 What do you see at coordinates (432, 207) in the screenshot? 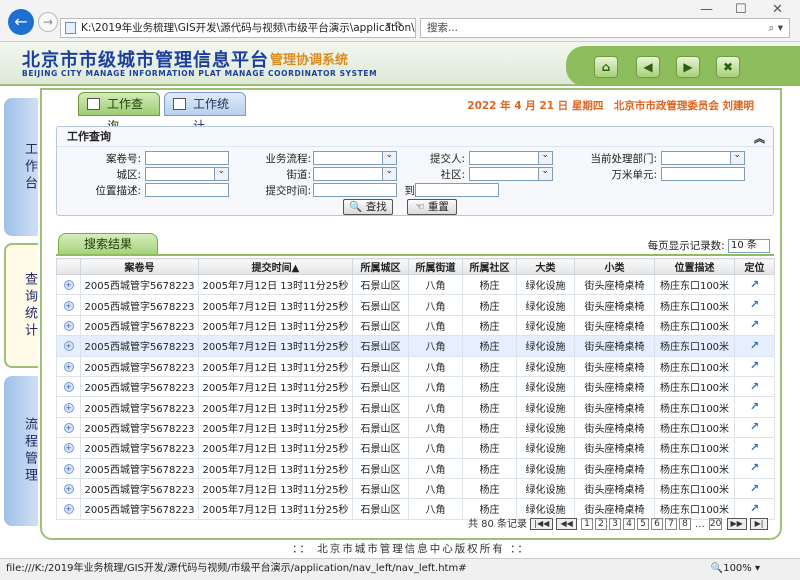
I see `reset-button: ☜ 重置` at bounding box center [432, 207].